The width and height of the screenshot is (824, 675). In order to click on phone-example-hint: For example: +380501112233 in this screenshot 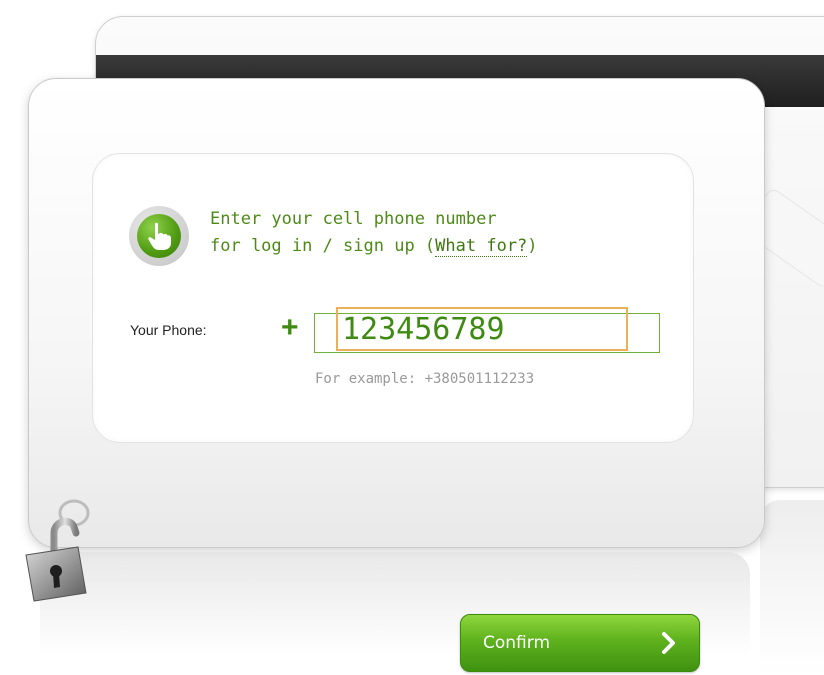, I will do `click(425, 379)`.